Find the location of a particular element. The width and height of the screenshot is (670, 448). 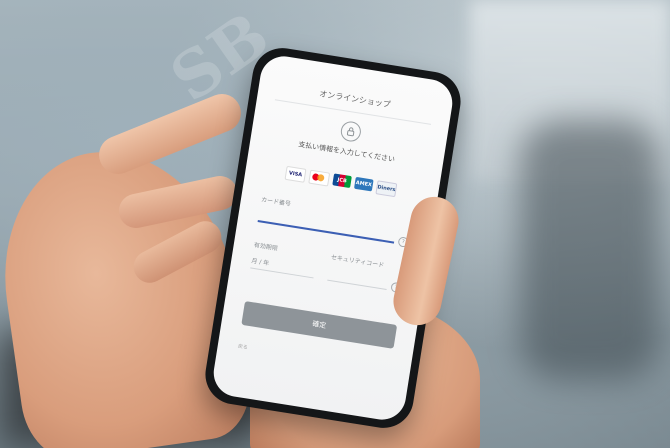

back-link: 戻る is located at coordinates (242, 346).